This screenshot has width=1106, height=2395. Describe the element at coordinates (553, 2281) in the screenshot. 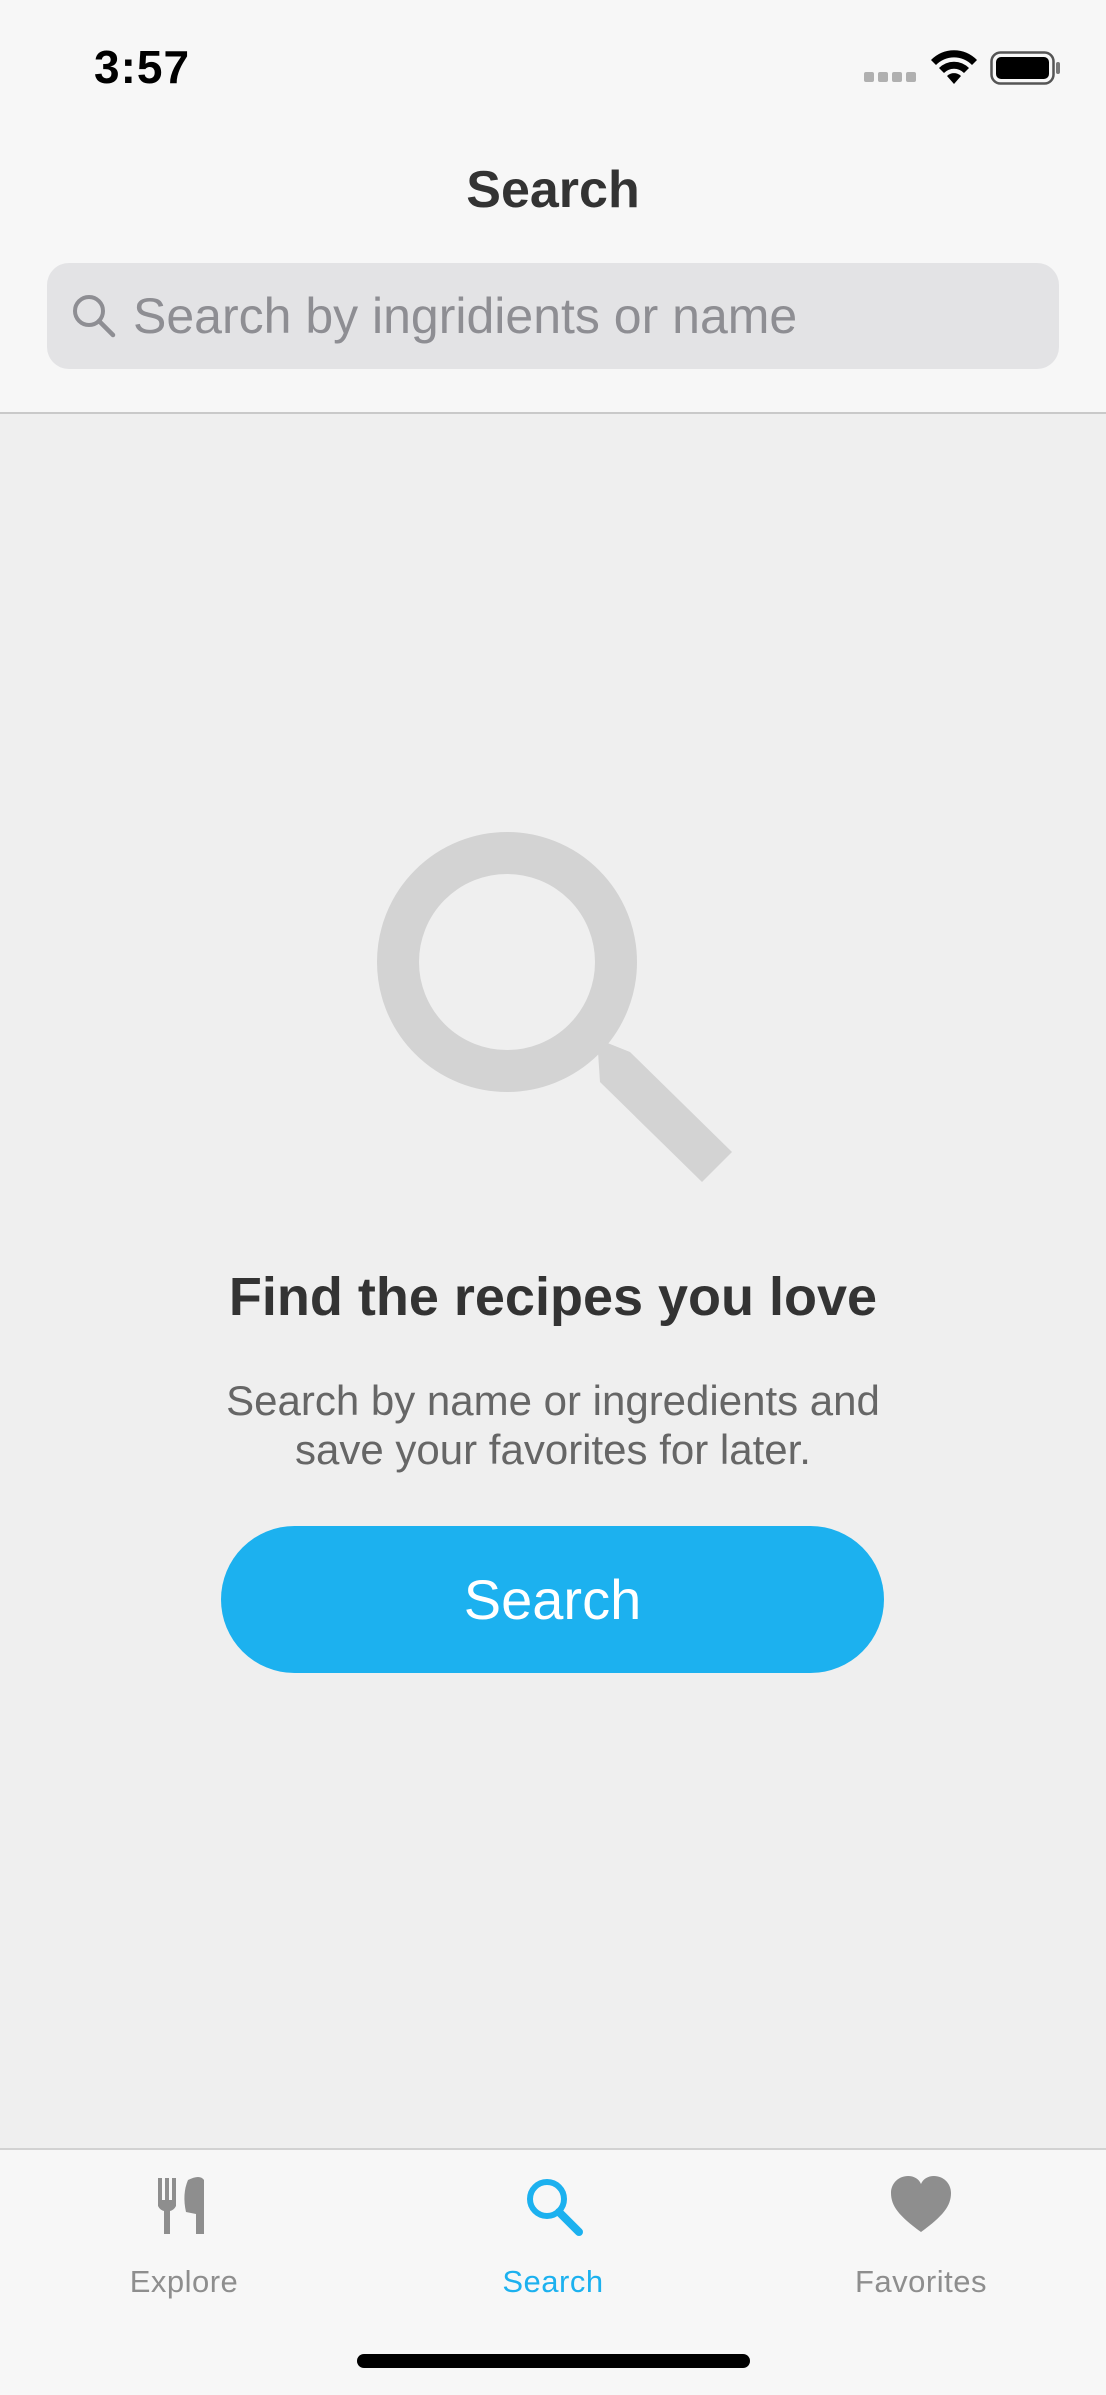

I see `tab-label: Search` at that location.